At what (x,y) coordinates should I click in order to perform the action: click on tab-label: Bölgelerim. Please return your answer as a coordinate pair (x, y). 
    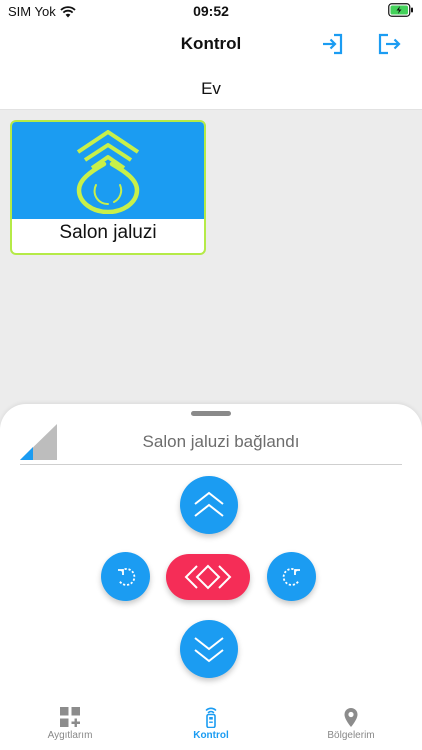
    Looking at the image, I should click on (351, 735).